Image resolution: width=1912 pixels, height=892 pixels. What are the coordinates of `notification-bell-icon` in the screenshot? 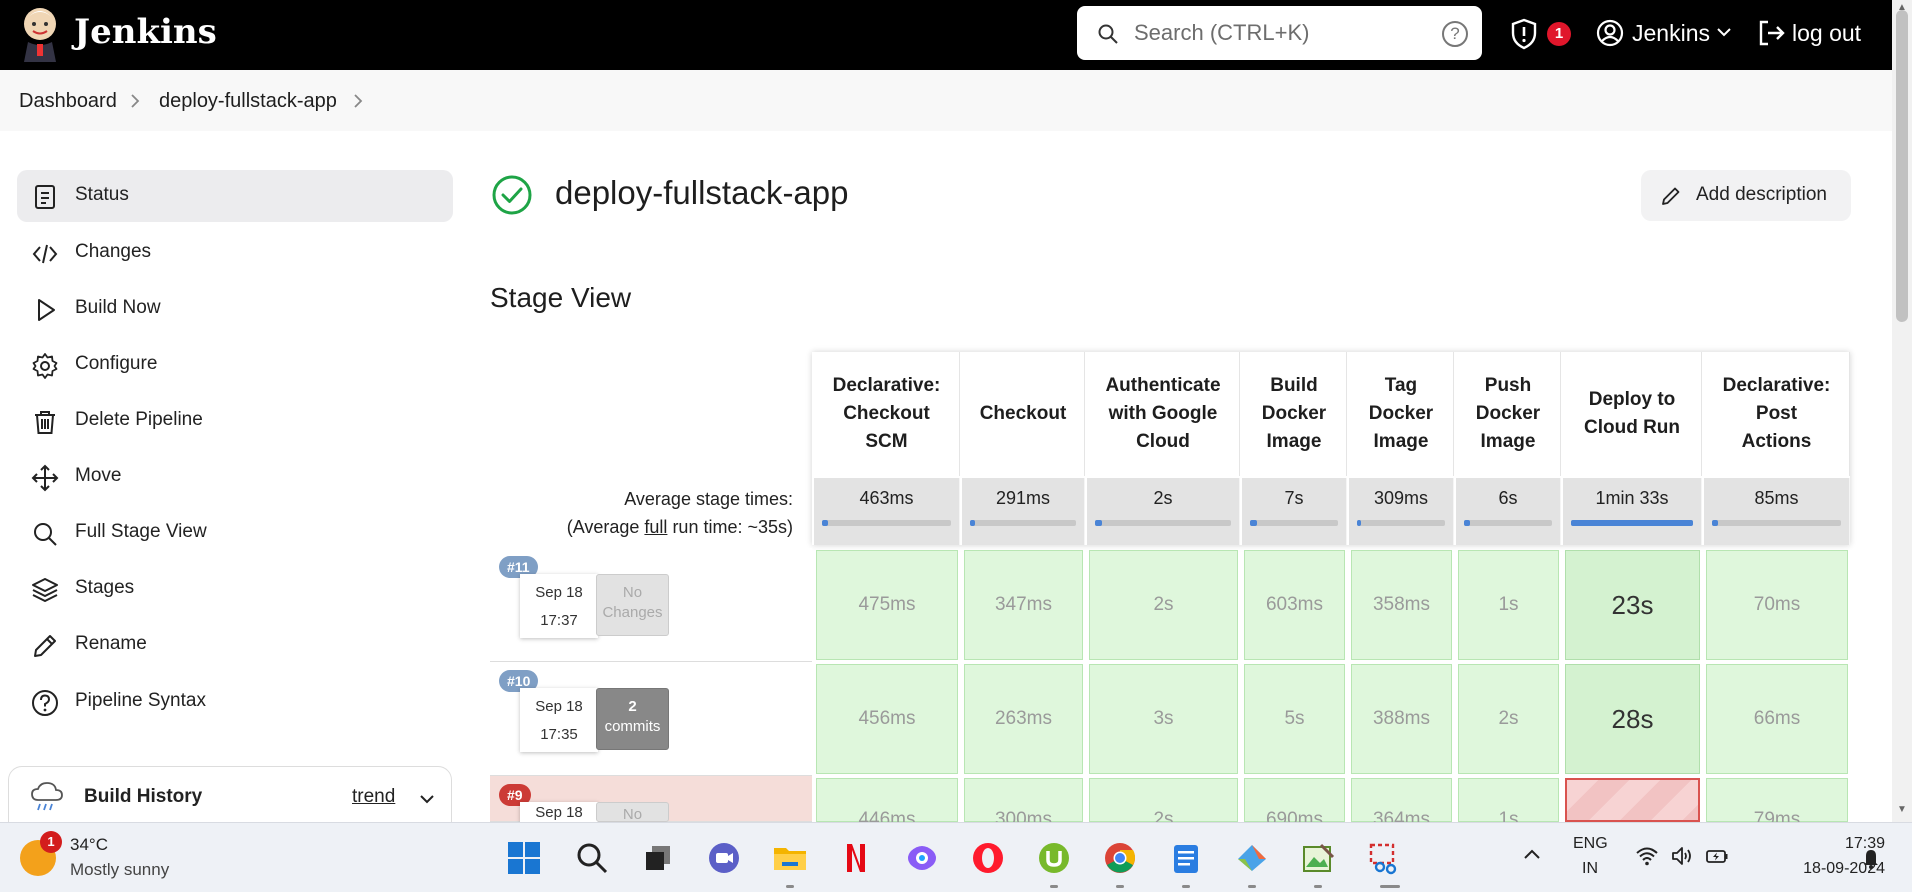 It's located at (1871, 858).